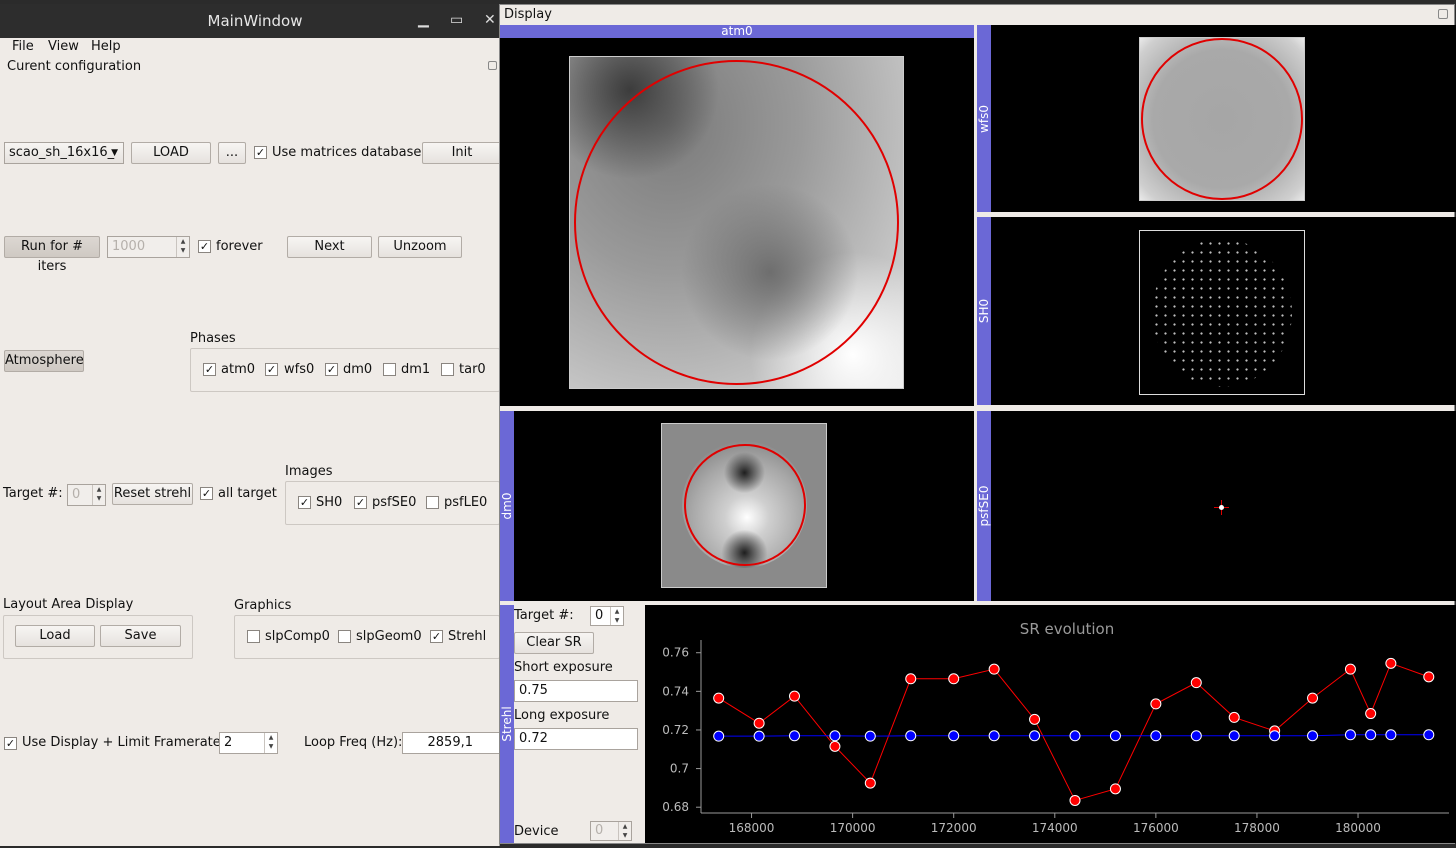 The width and height of the screenshot is (1456, 848). I want to click on forever-checkbox: ✓, so click(204, 246).